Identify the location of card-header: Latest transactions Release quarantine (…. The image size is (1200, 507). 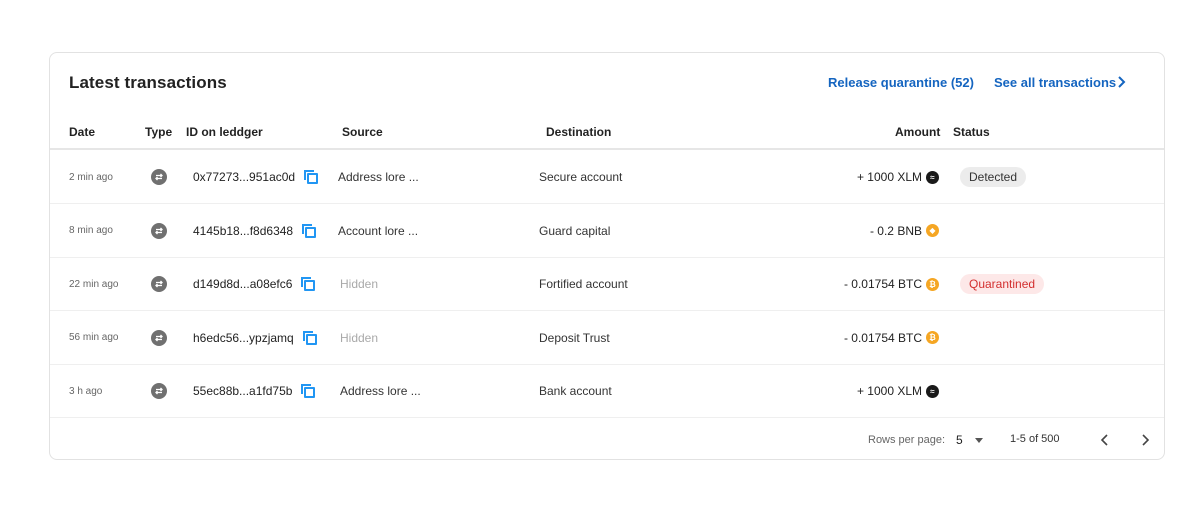
(607, 83).